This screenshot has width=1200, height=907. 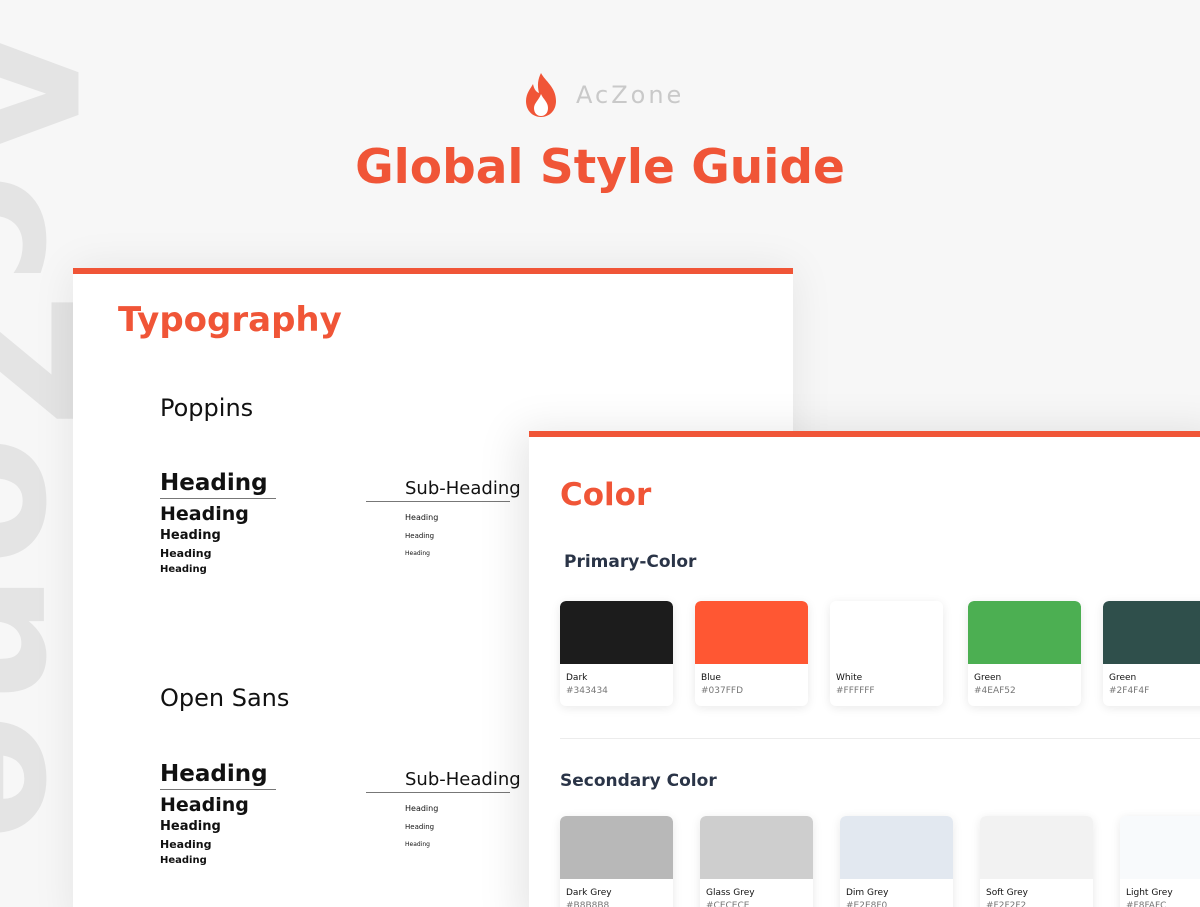 I want to click on swatch-hex: #F8FAFC, so click(x=1146, y=904).